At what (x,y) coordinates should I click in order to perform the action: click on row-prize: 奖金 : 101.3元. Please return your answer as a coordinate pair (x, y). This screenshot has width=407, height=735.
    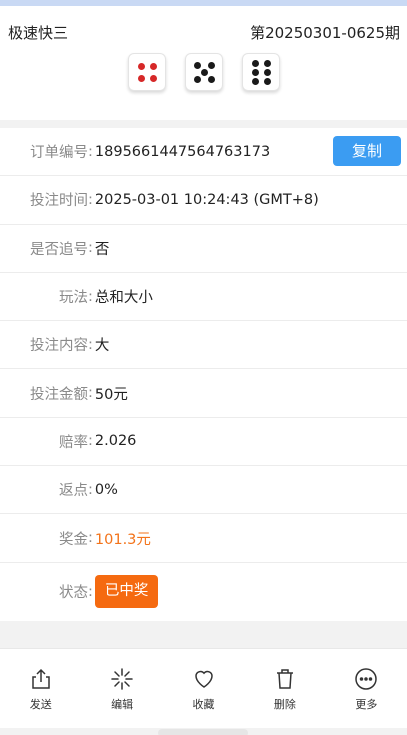
    Looking at the image, I should click on (203, 538).